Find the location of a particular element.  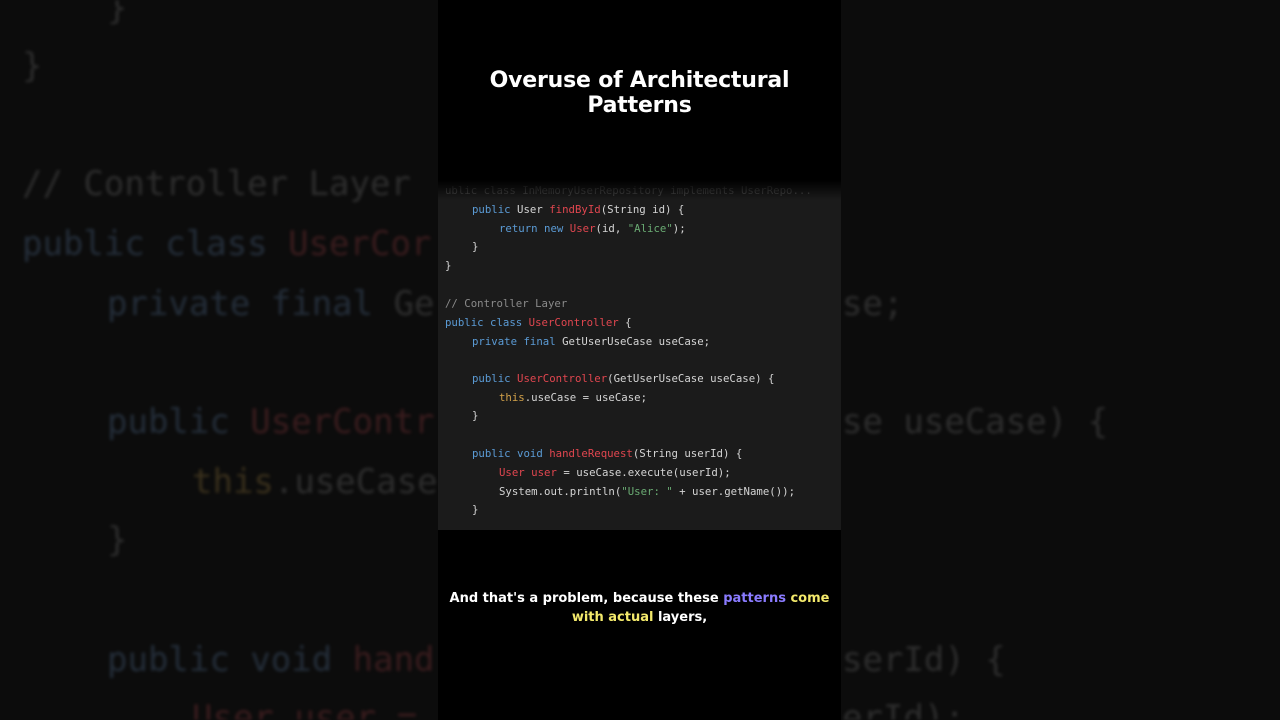

video-title: Overuse of Architectural Patterns is located at coordinates (639, 93).